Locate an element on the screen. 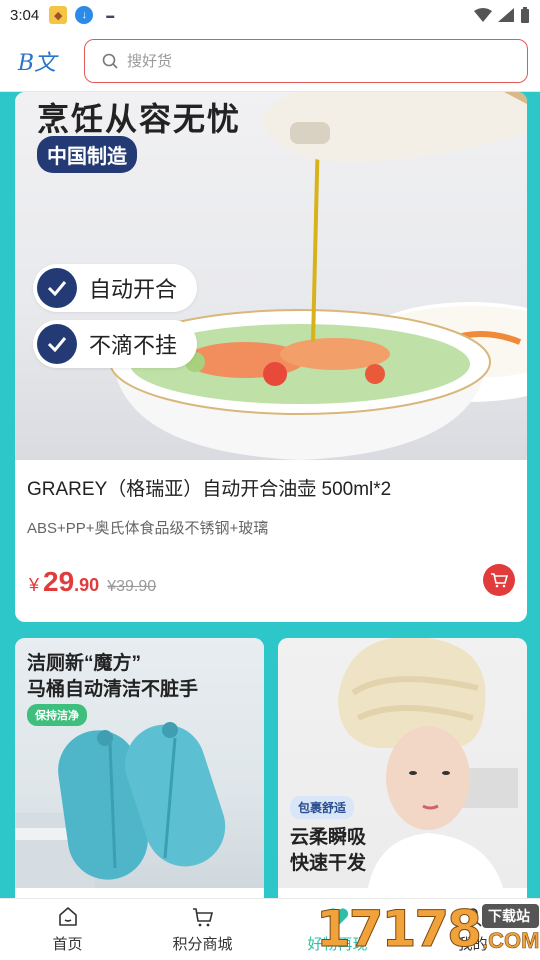 This screenshot has width=540, height=960. tab-points-mall: 积分商城 is located at coordinates (202, 929).